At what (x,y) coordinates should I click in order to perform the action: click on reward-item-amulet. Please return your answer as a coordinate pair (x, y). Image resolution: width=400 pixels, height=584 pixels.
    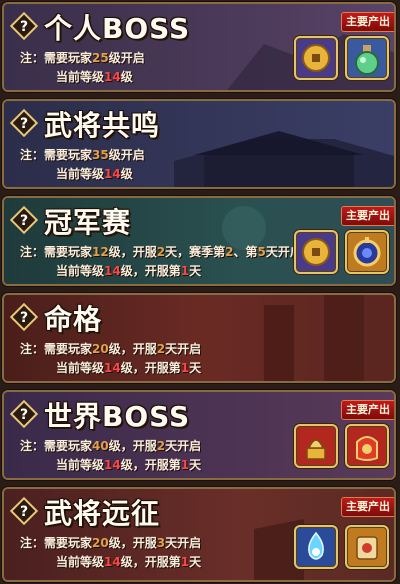
    Looking at the image, I should click on (367, 252).